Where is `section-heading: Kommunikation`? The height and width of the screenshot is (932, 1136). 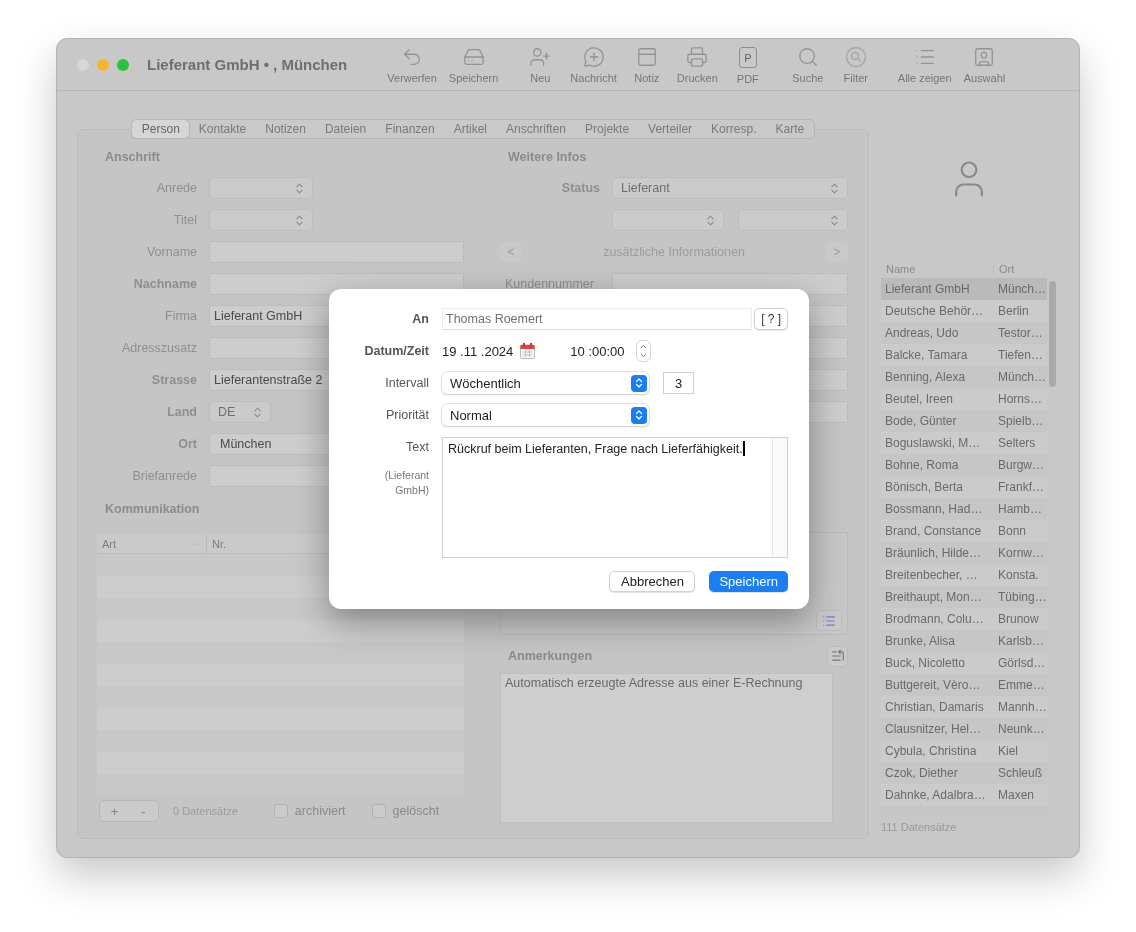 section-heading: Kommunikation is located at coordinates (152, 510).